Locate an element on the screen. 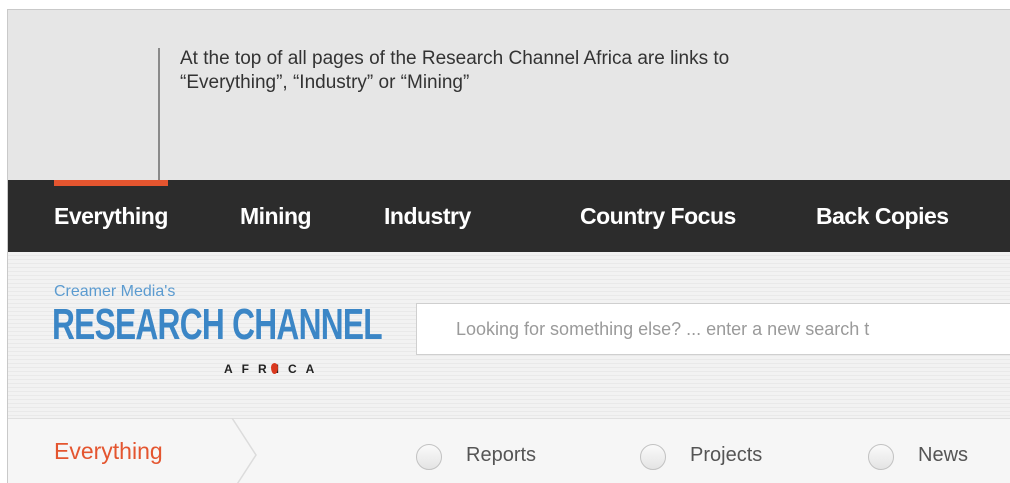  filter-tab-everything: Everything is located at coordinates (108, 451).